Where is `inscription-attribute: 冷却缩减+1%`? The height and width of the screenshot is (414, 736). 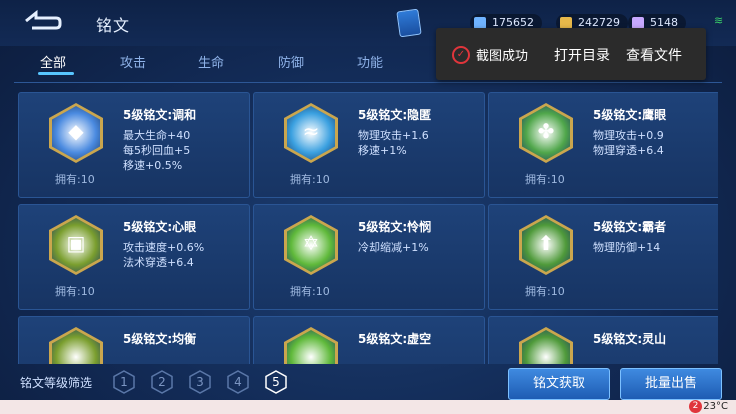 inscription-attribute: 冷却缩减+1% is located at coordinates (393, 247).